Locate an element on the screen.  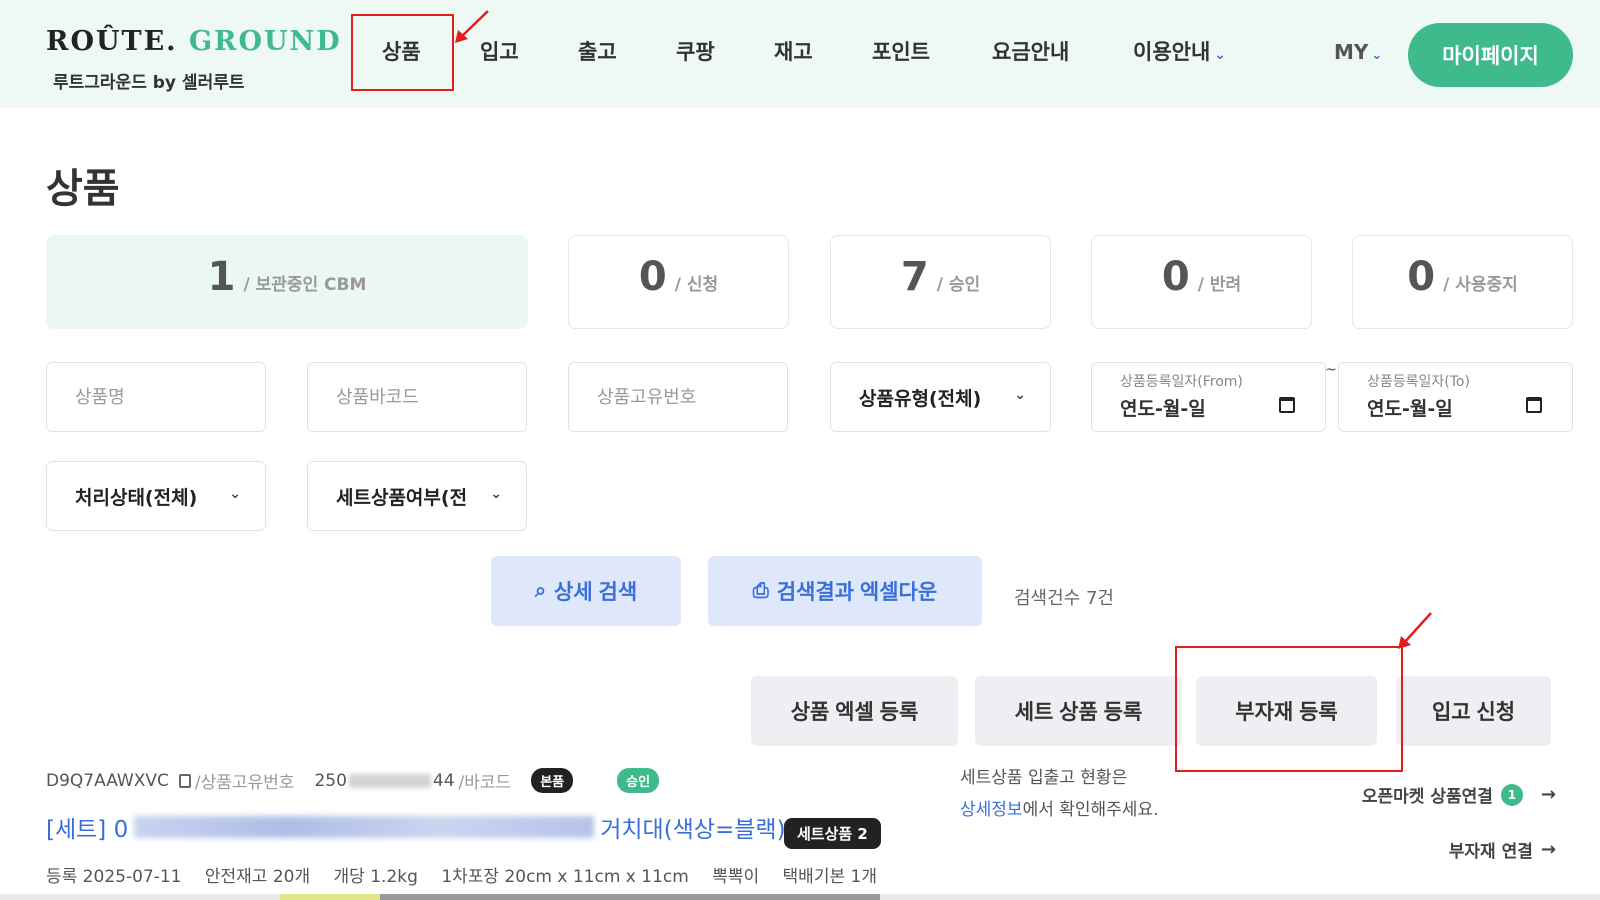
excel-download-label: 검색결과 엑셀다운 is located at coordinates (857, 592).